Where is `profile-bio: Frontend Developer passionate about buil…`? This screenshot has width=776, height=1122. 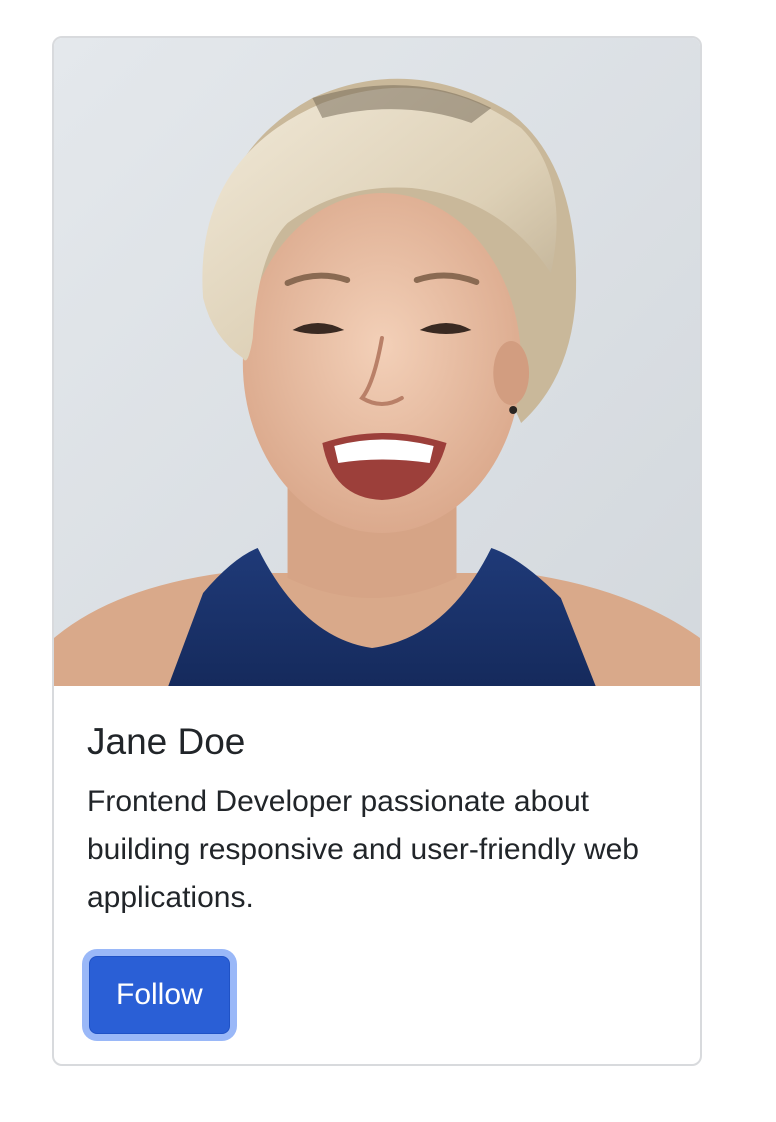
profile-bio: Frontend Developer passionate about buil… is located at coordinates (363, 849).